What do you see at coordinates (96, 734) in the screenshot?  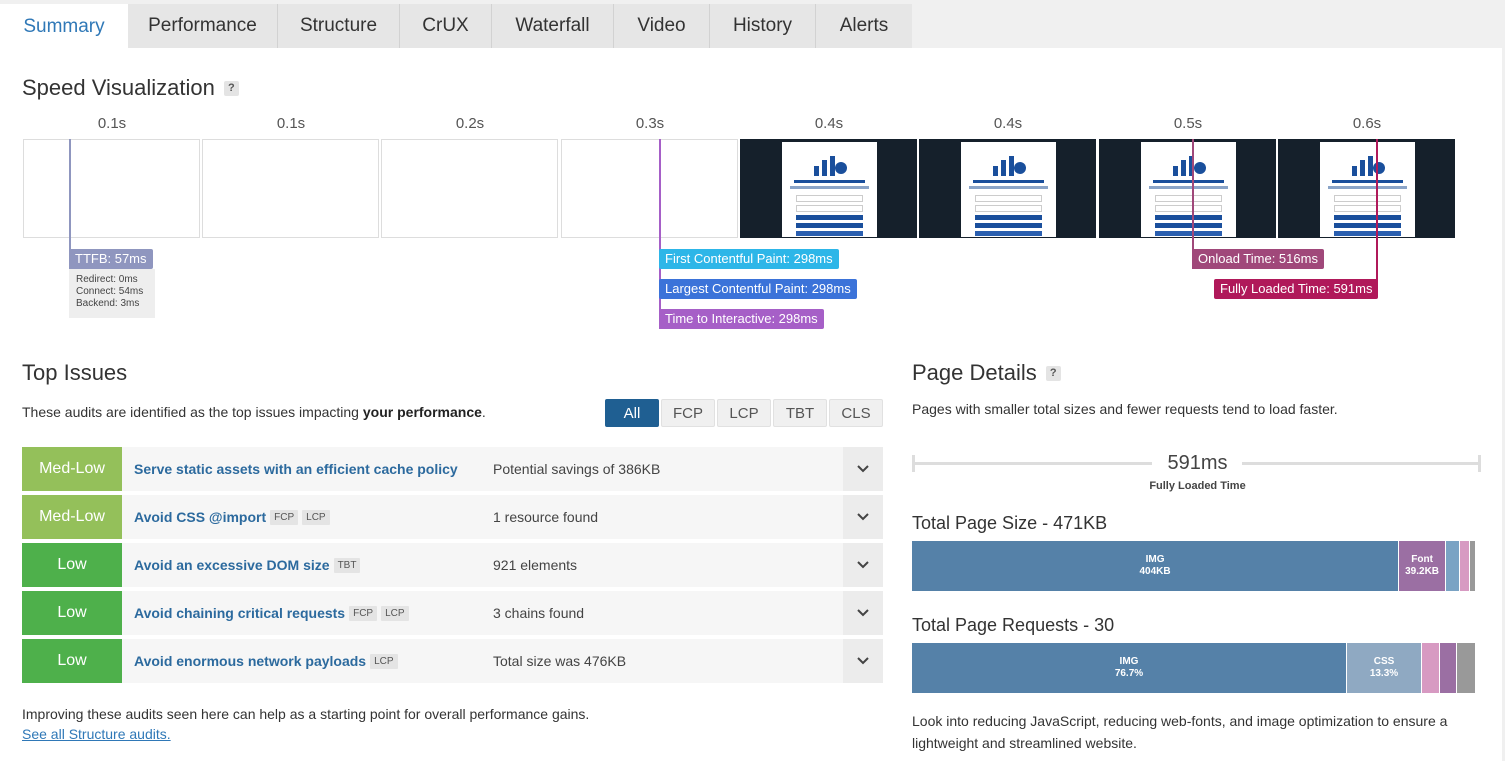 I see `see-all-structure-audits-link: See all Structure audits.` at bounding box center [96, 734].